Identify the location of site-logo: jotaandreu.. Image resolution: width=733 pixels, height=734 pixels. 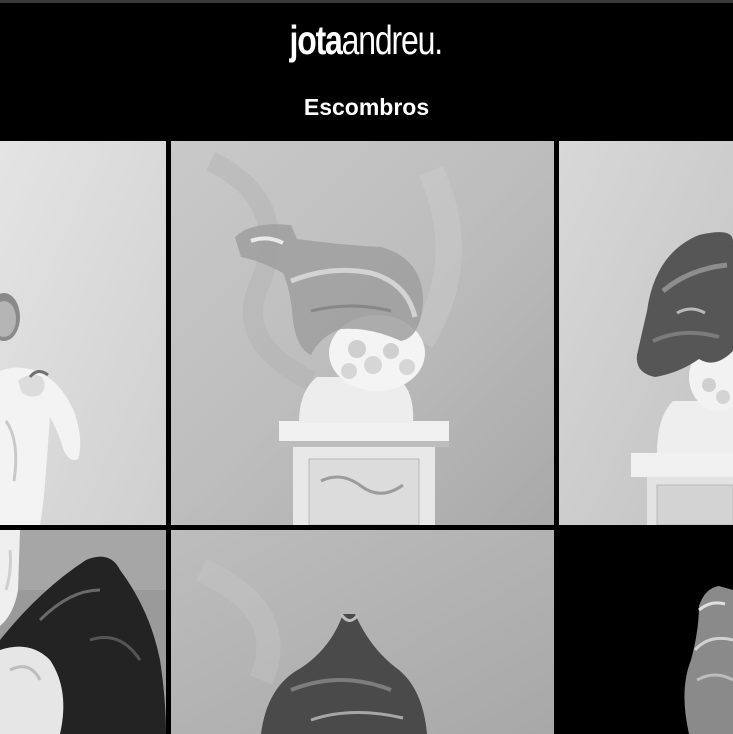
(366, 40).